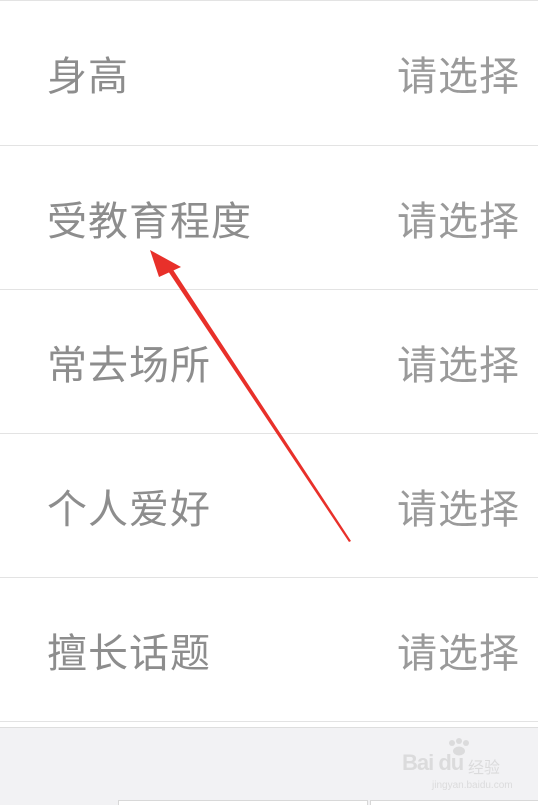  I want to click on bottom-bar: Bai du 经验 jingyan.baidu.com, so click(269, 766).